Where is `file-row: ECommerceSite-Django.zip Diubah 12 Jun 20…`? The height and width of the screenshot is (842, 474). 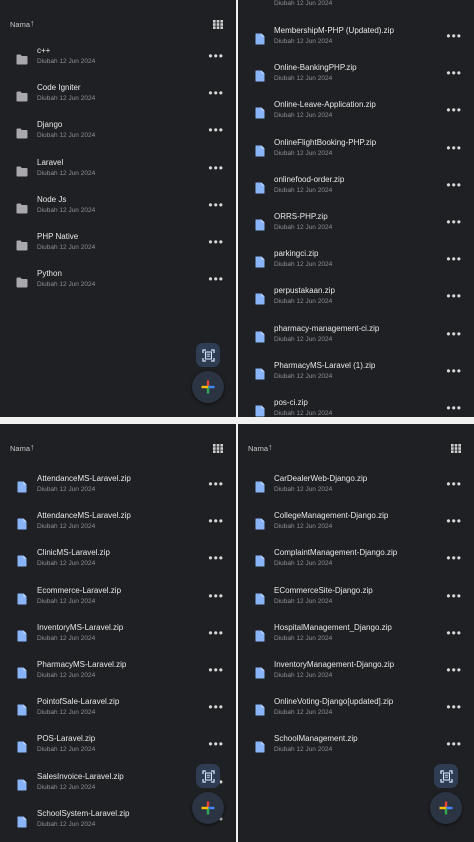
file-row: ECommerceSite-Django.zip Diubah 12 Jun 20… is located at coordinates (356, 598).